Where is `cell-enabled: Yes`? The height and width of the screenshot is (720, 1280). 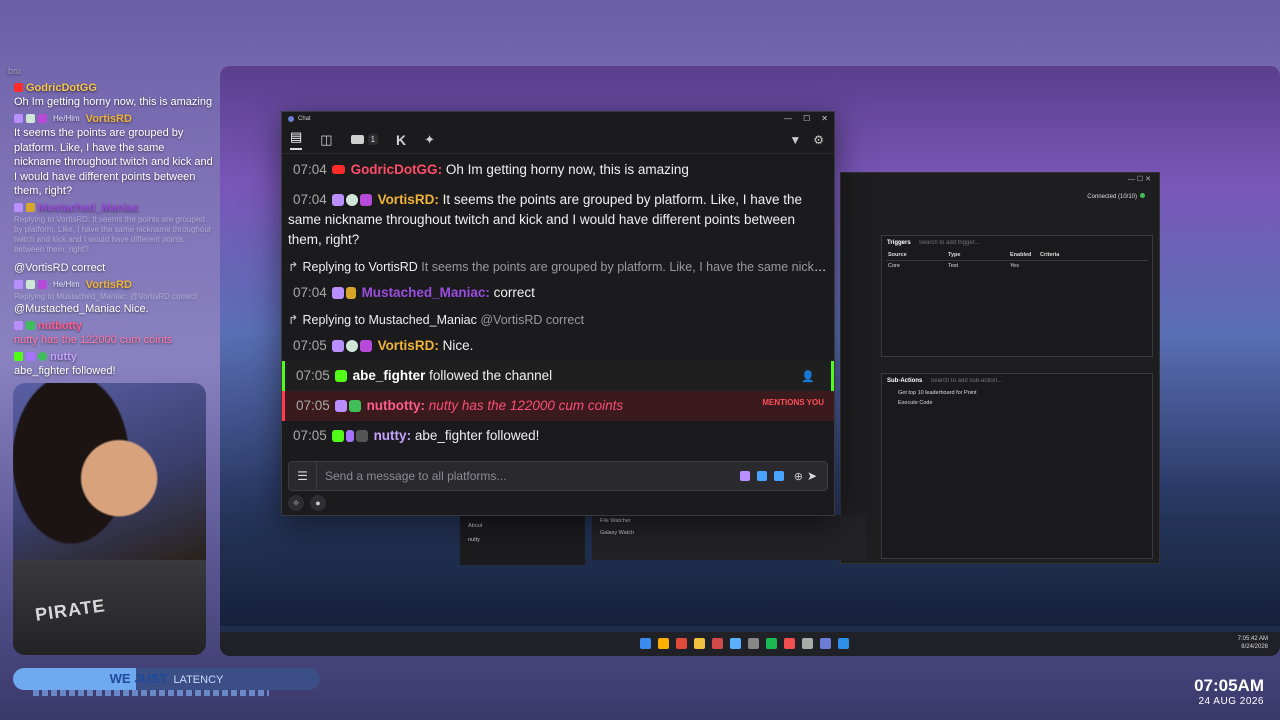 cell-enabled: Yes is located at coordinates (1014, 266).